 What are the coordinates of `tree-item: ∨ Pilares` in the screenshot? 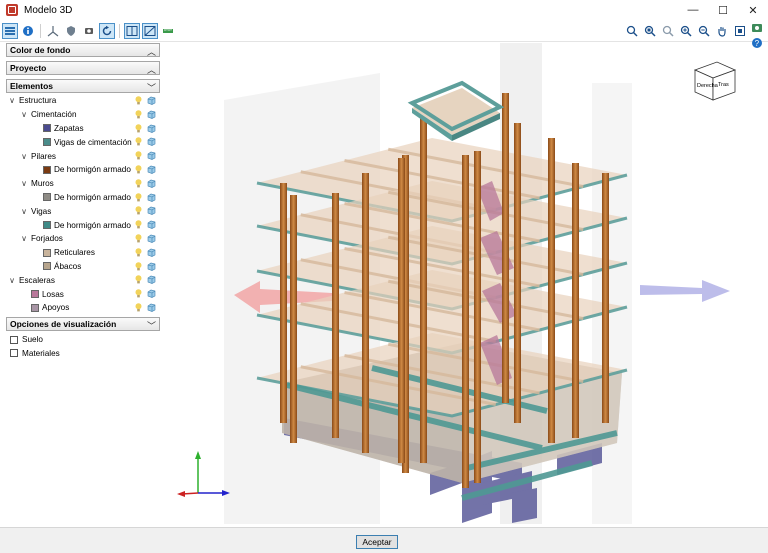 It's located at (83, 156).